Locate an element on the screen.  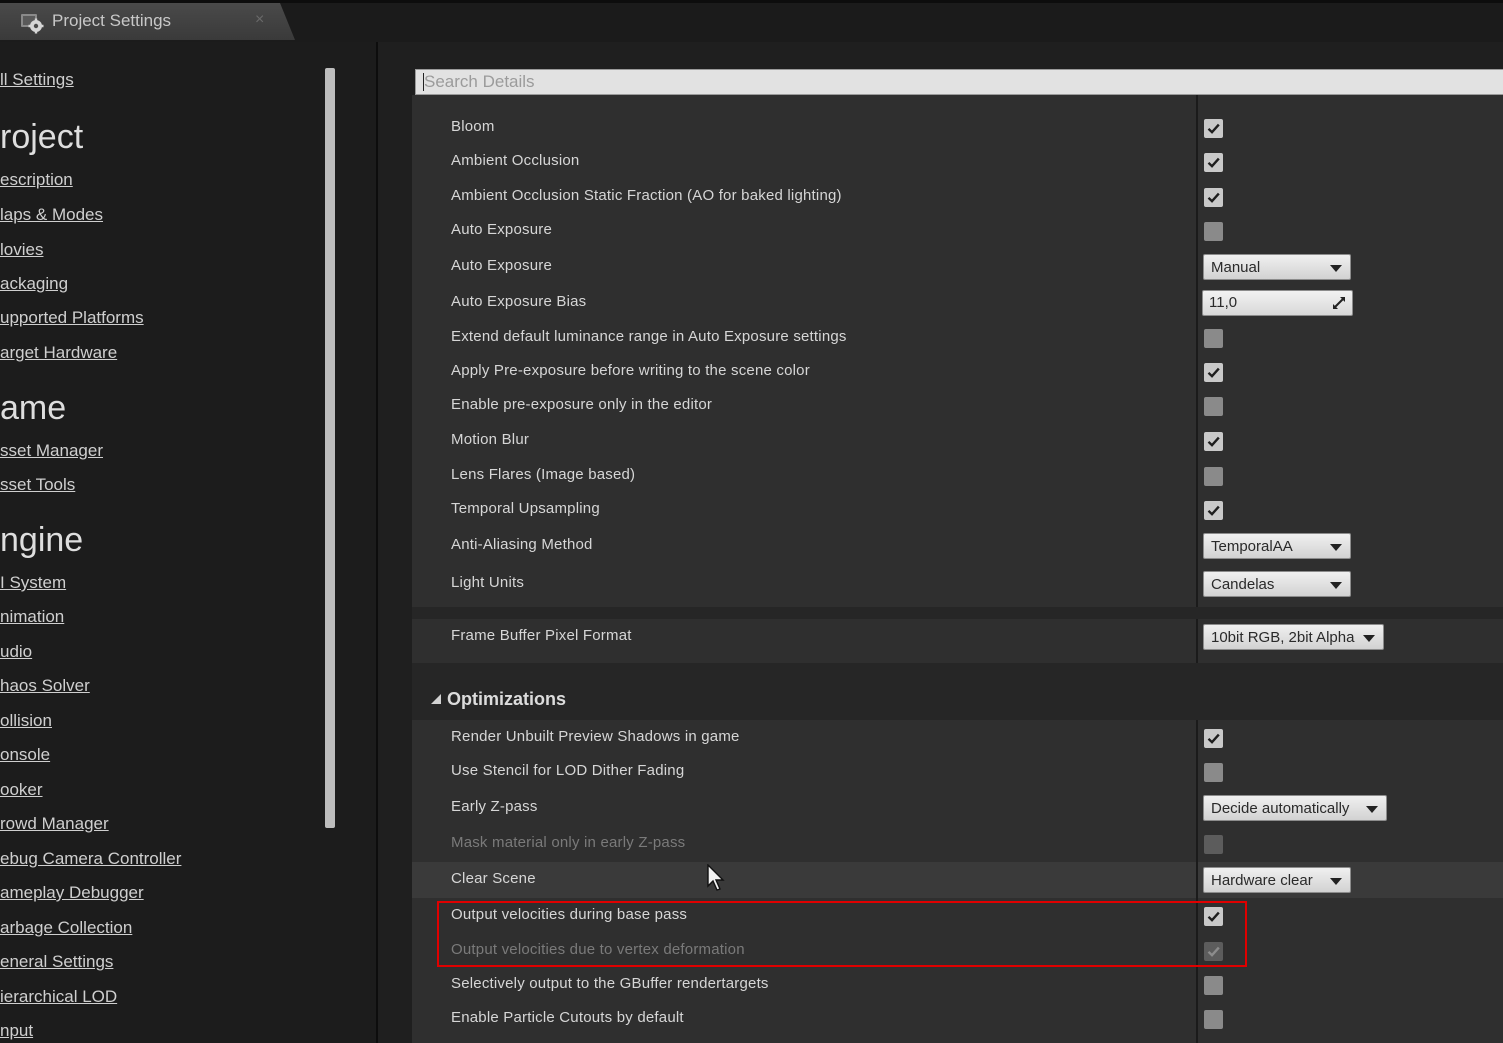
title-bar: Project Settings × is located at coordinates (751, 21).